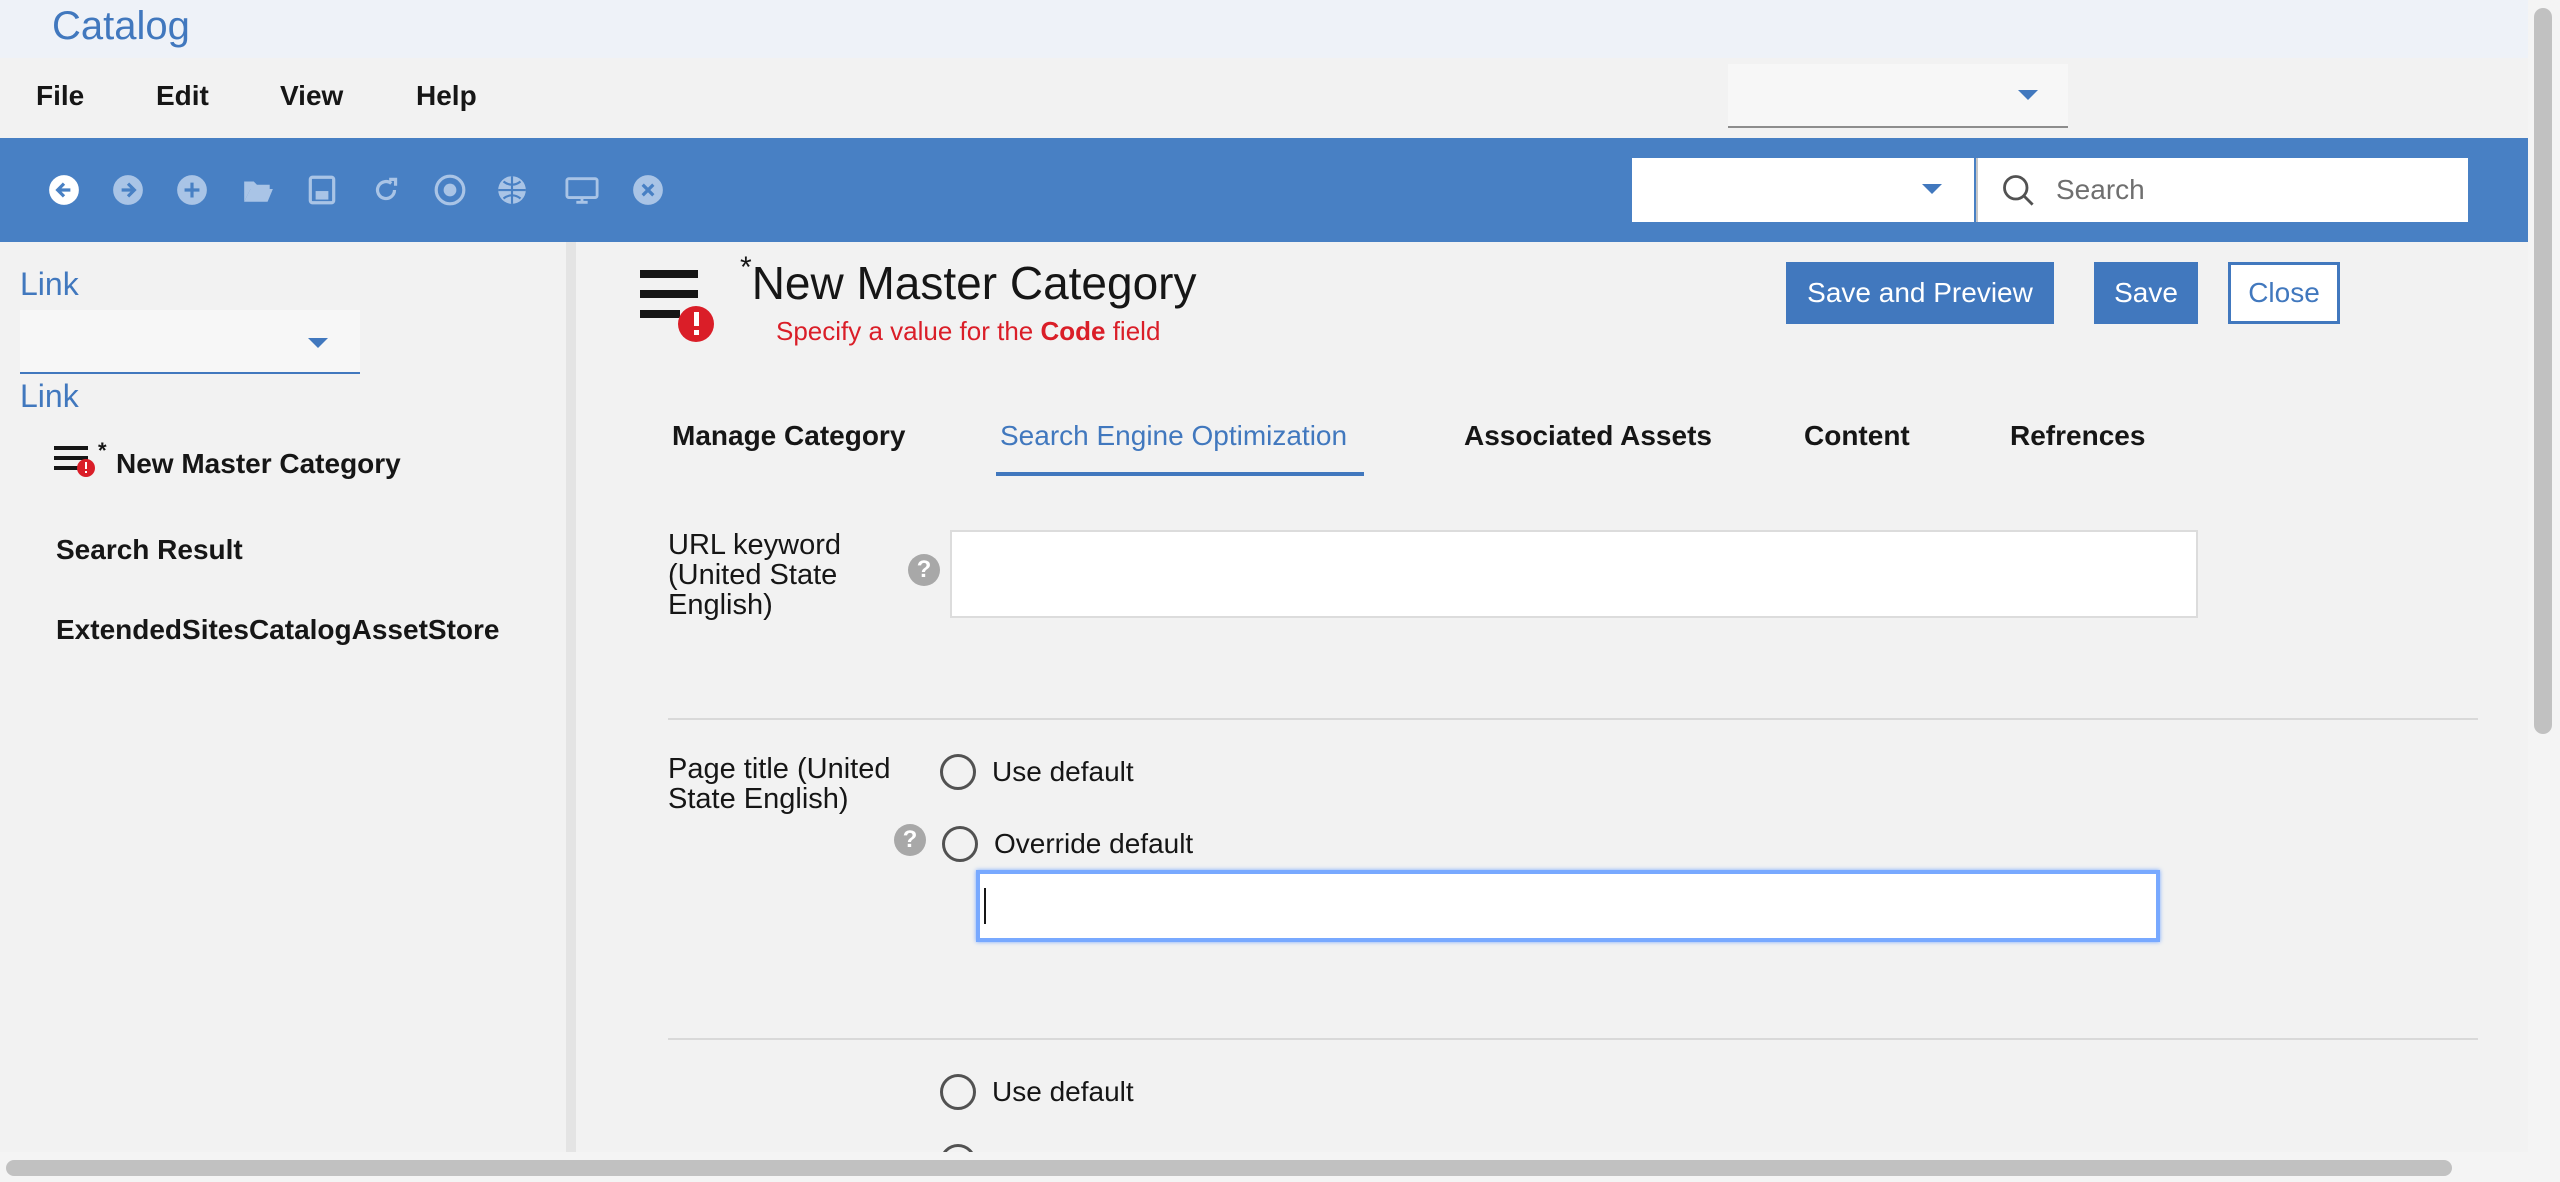  What do you see at coordinates (128, 190) in the screenshot?
I see `forward-icon` at bounding box center [128, 190].